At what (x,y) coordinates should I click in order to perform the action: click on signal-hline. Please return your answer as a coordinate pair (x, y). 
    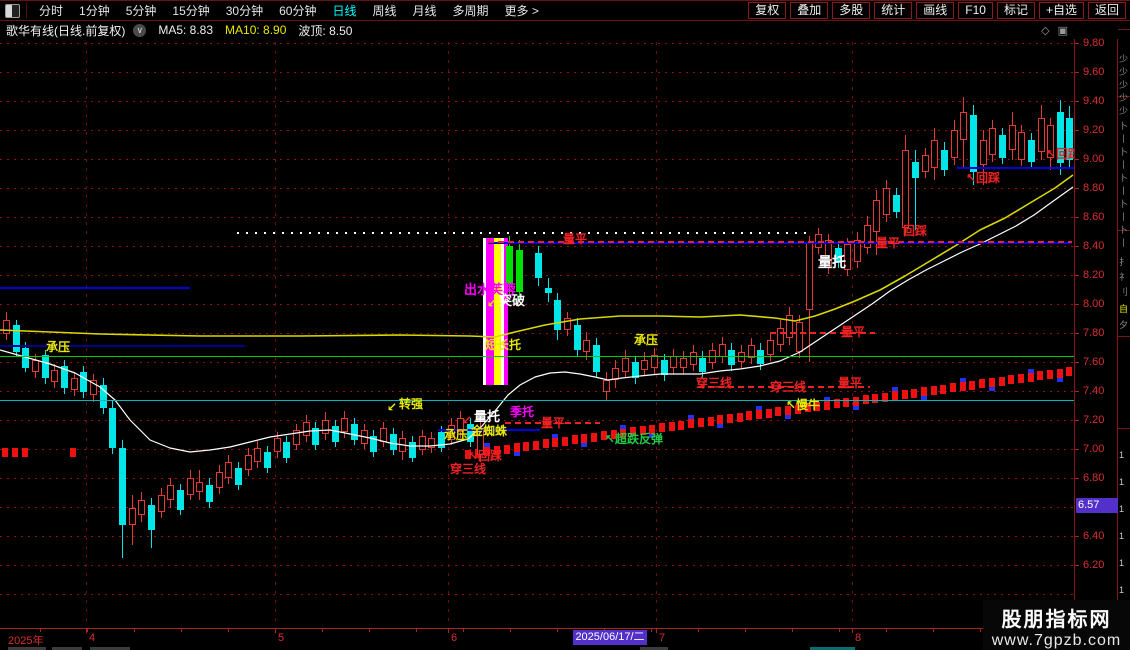
    Looking at the image, I should click on (1015, 168).